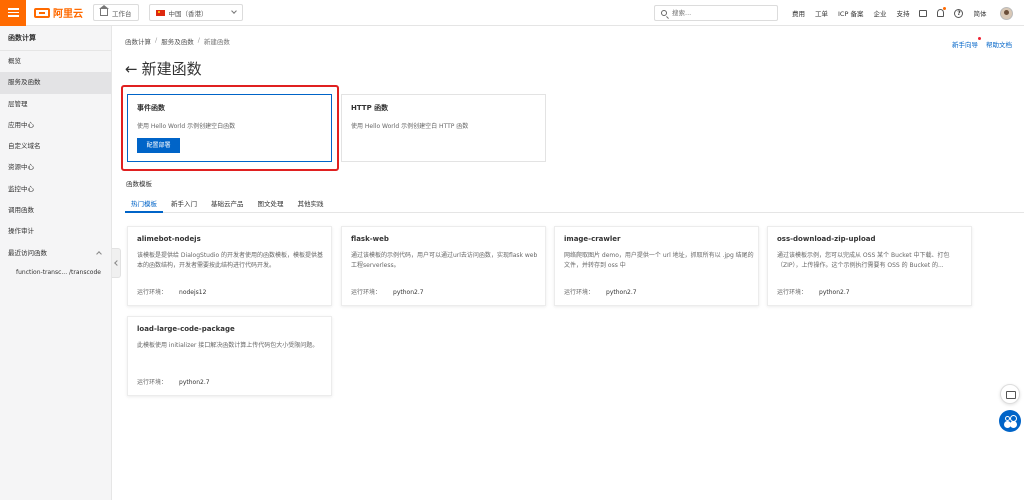 This screenshot has width=1024, height=500. I want to click on templates-section-label: 函数模板, so click(139, 184).